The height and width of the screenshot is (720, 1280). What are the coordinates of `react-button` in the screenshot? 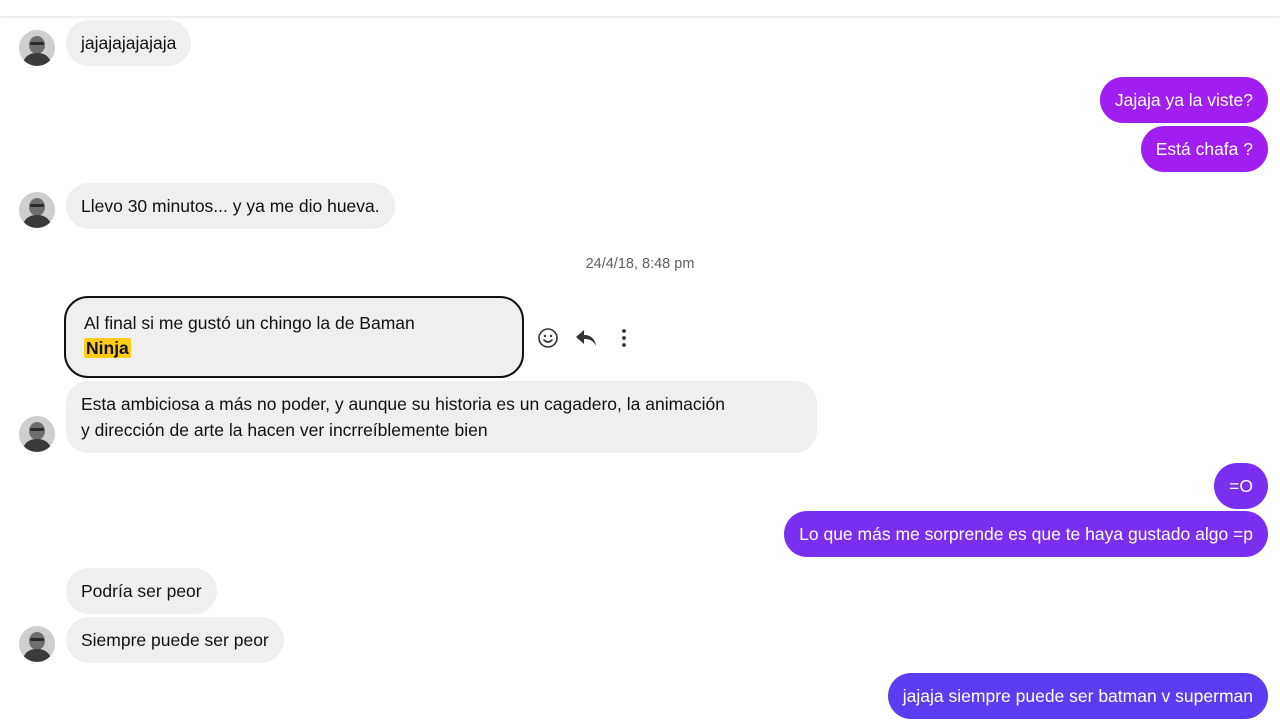 It's located at (548, 338).